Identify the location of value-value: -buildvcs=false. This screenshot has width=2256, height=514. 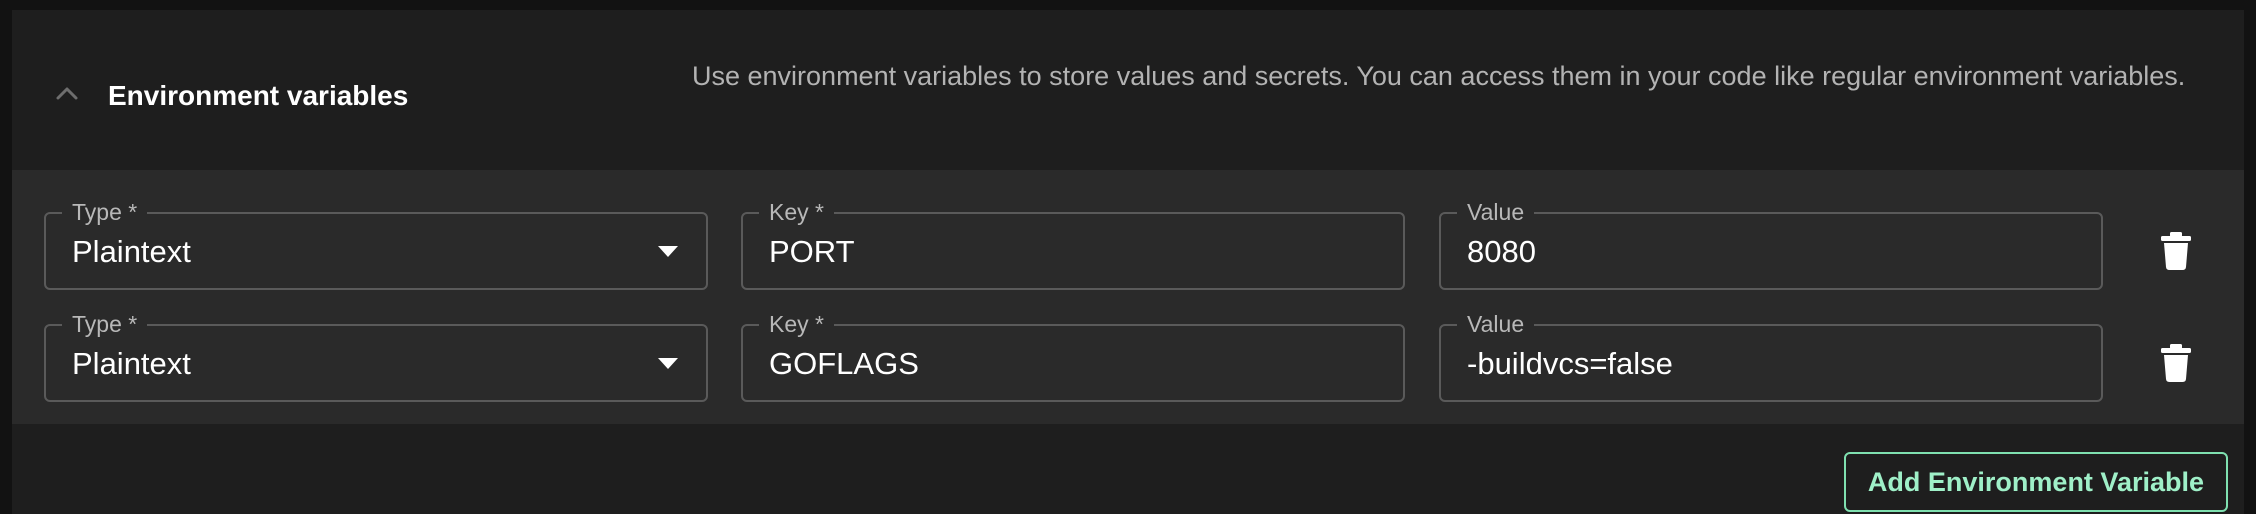
(1570, 363).